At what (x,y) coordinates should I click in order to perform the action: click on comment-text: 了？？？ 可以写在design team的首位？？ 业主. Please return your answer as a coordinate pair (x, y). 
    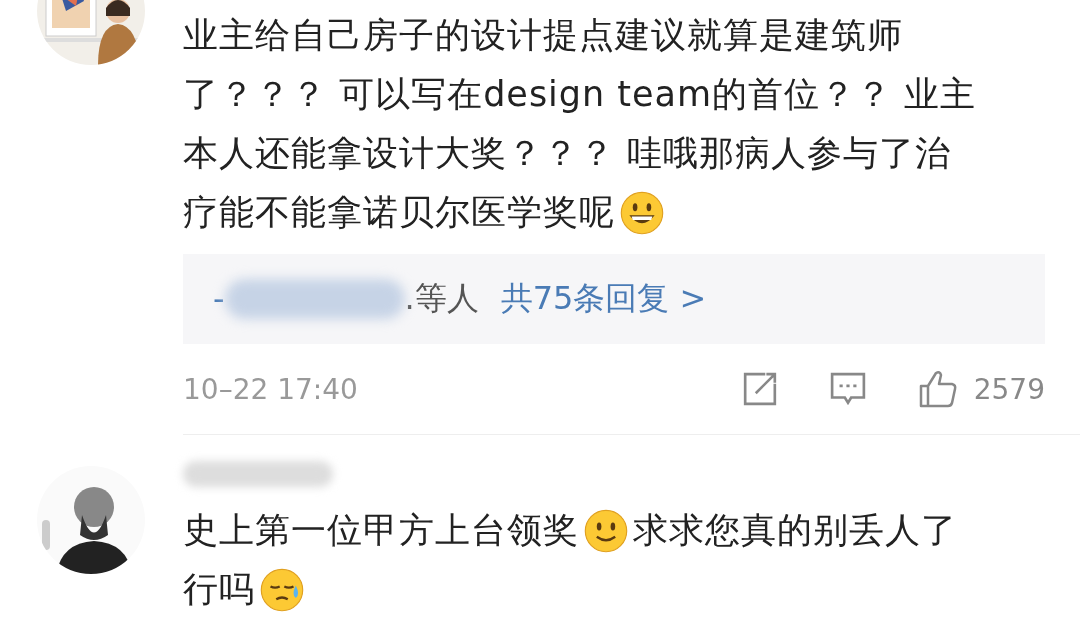
    Looking at the image, I should click on (580, 94).